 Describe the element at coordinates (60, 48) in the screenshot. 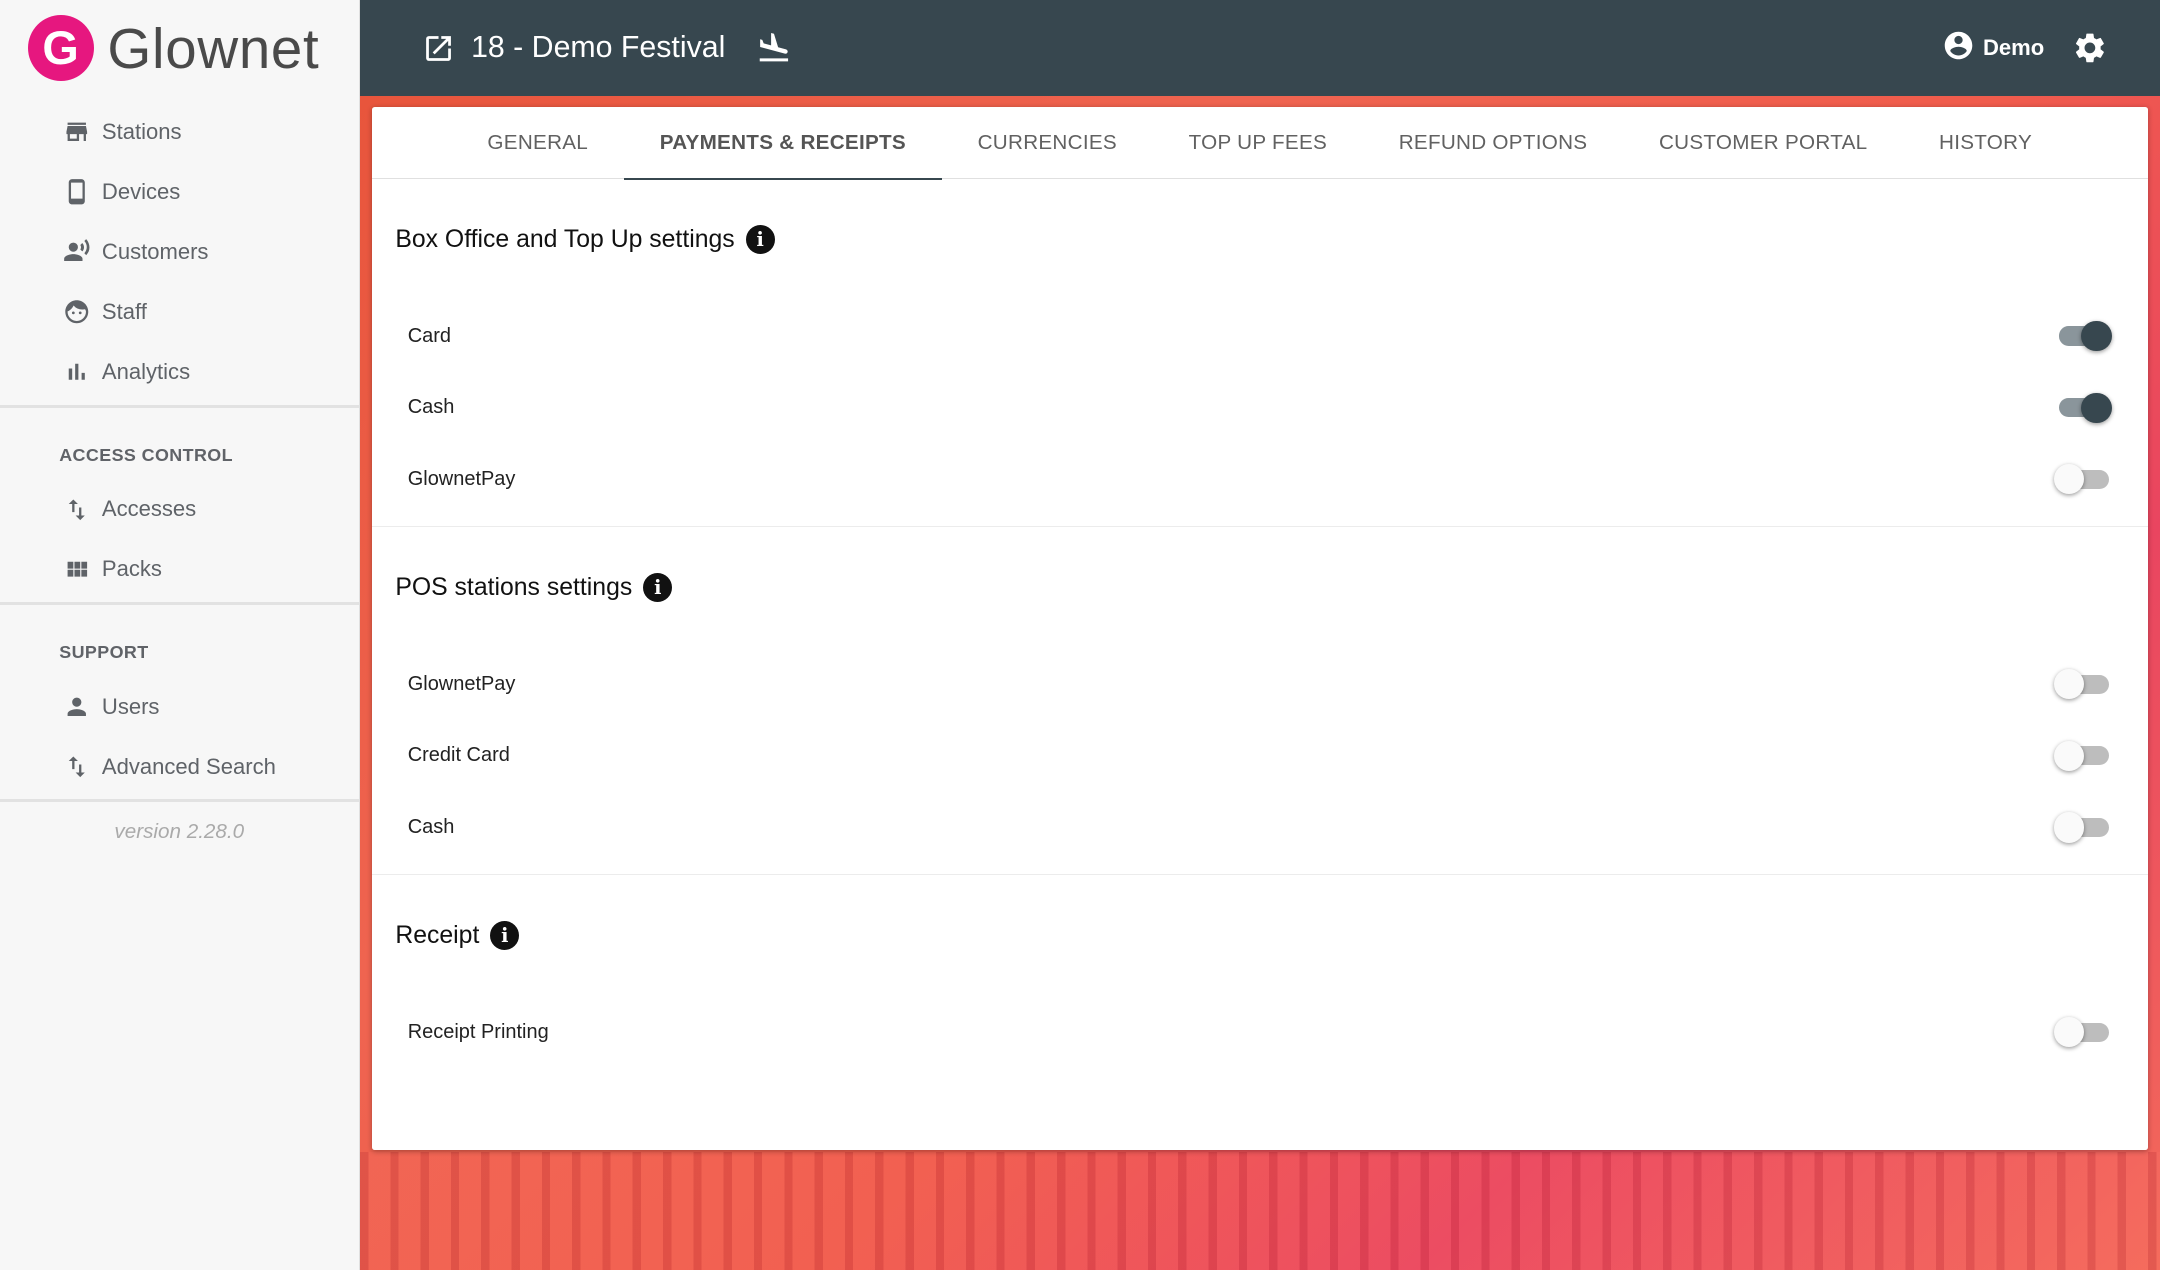

I see `logo-mark: G` at that location.